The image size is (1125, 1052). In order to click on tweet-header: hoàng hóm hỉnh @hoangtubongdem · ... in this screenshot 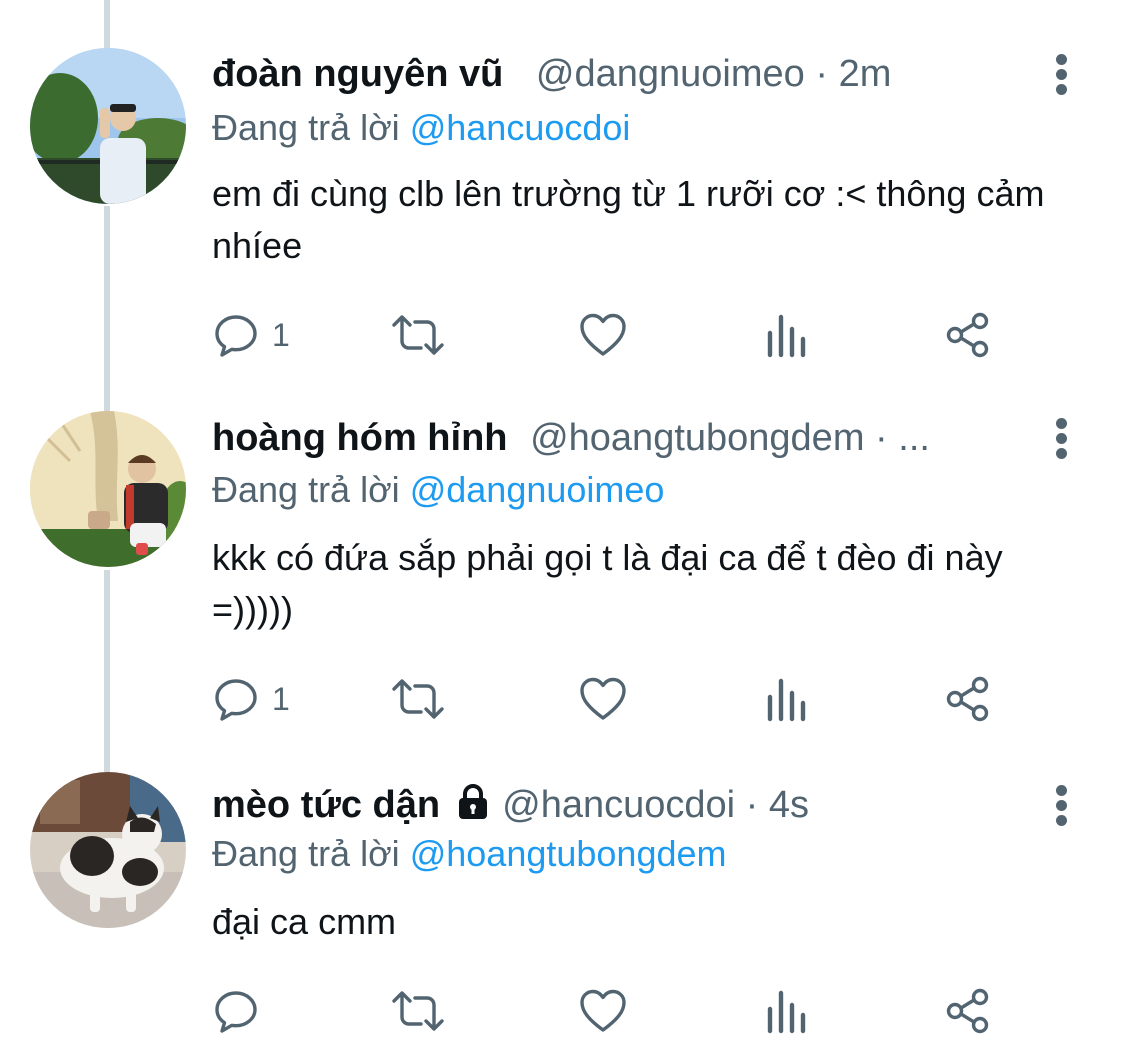, I will do `click(613, 438)`.